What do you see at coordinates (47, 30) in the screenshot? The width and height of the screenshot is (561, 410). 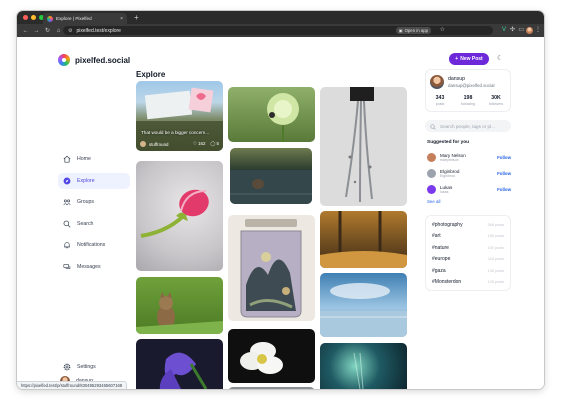 I see `reload-icon: ↻` at bounding box center [47, 30].